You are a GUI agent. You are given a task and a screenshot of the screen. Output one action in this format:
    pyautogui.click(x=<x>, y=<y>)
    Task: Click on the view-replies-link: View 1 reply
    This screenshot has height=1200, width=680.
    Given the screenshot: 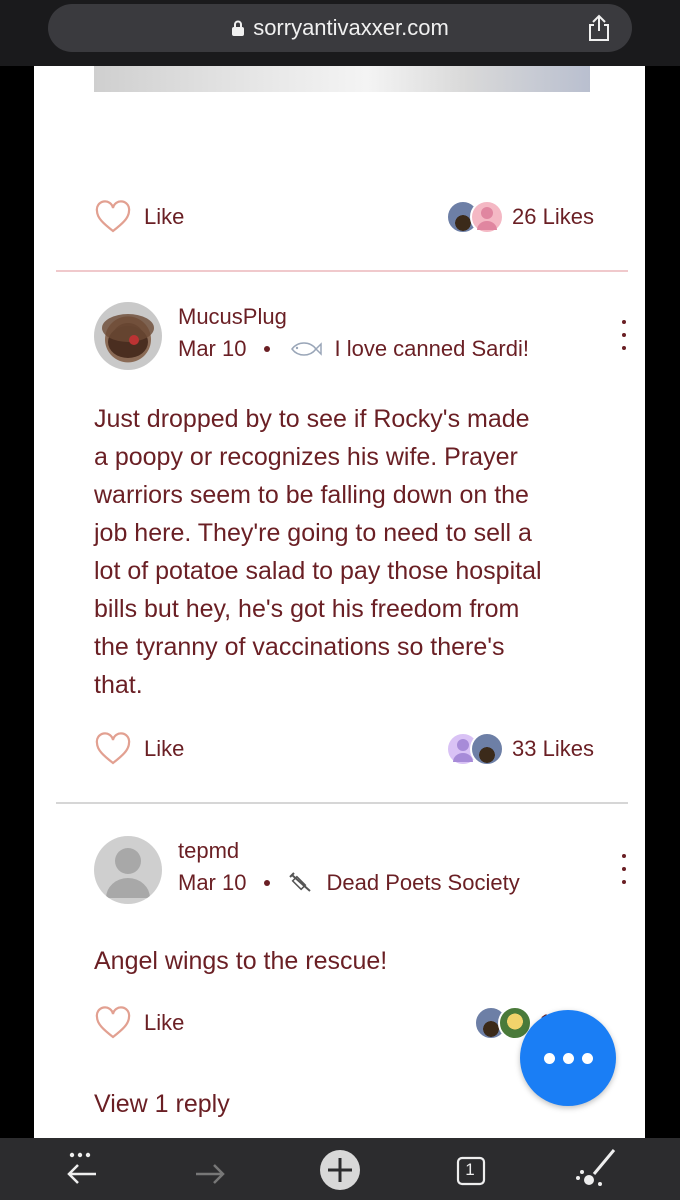 What is the action you would take?
    pyautogui.click(x=162, y=1104)
    